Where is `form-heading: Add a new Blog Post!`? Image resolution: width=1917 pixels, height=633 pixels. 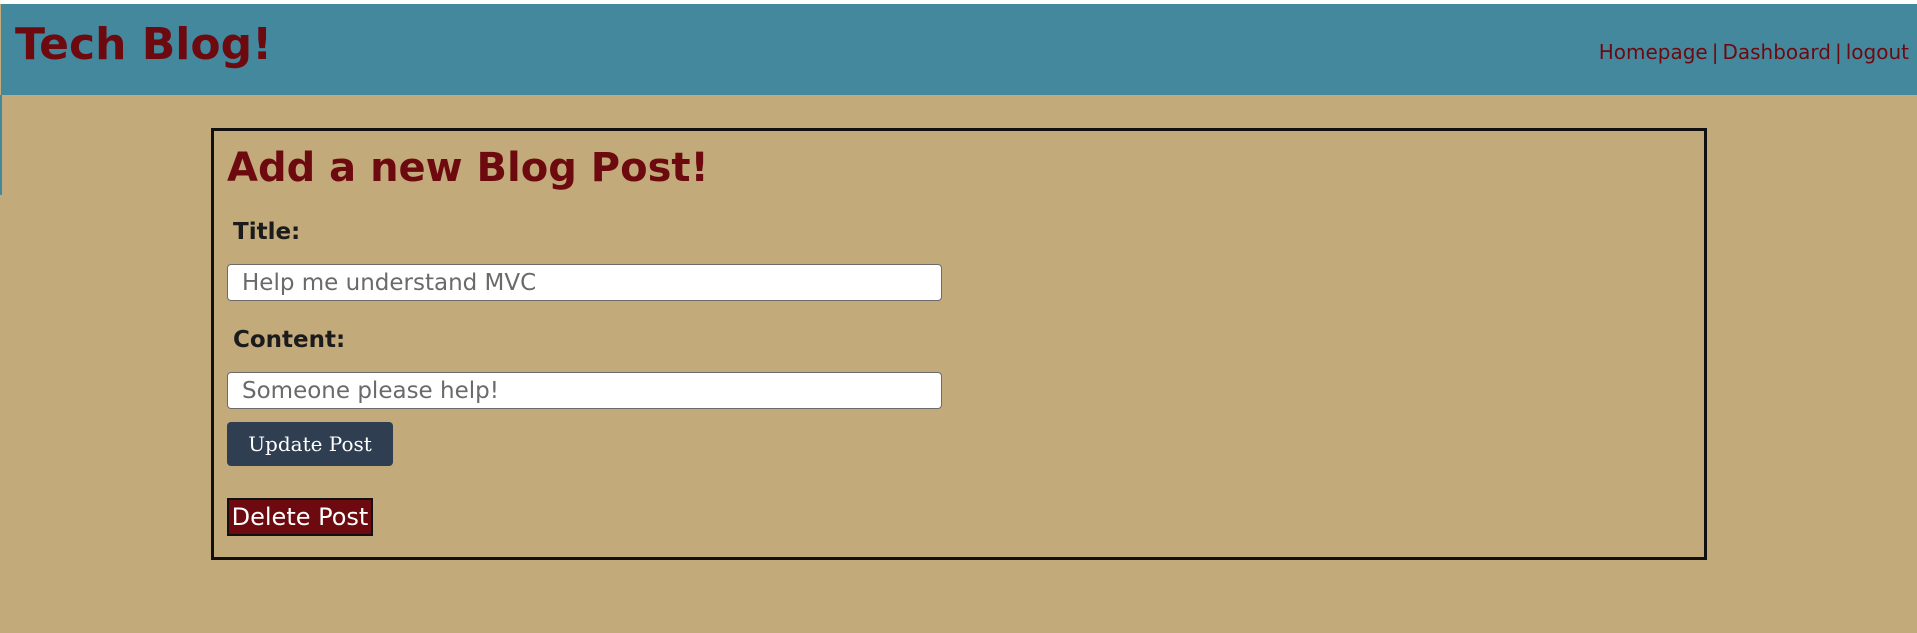
form-heading: Add a new Blog Post! is located at coordinates (468, 168).